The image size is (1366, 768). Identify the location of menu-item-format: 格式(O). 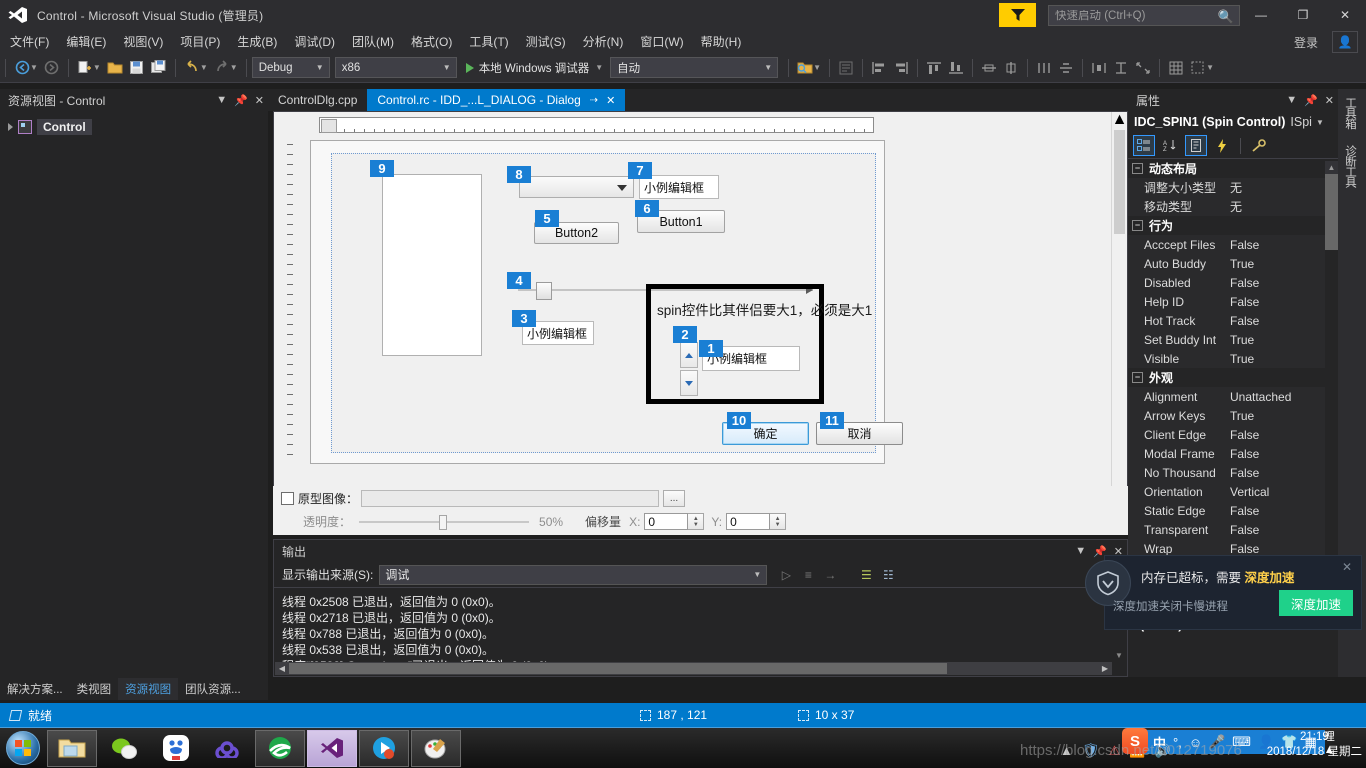
(431, 41).